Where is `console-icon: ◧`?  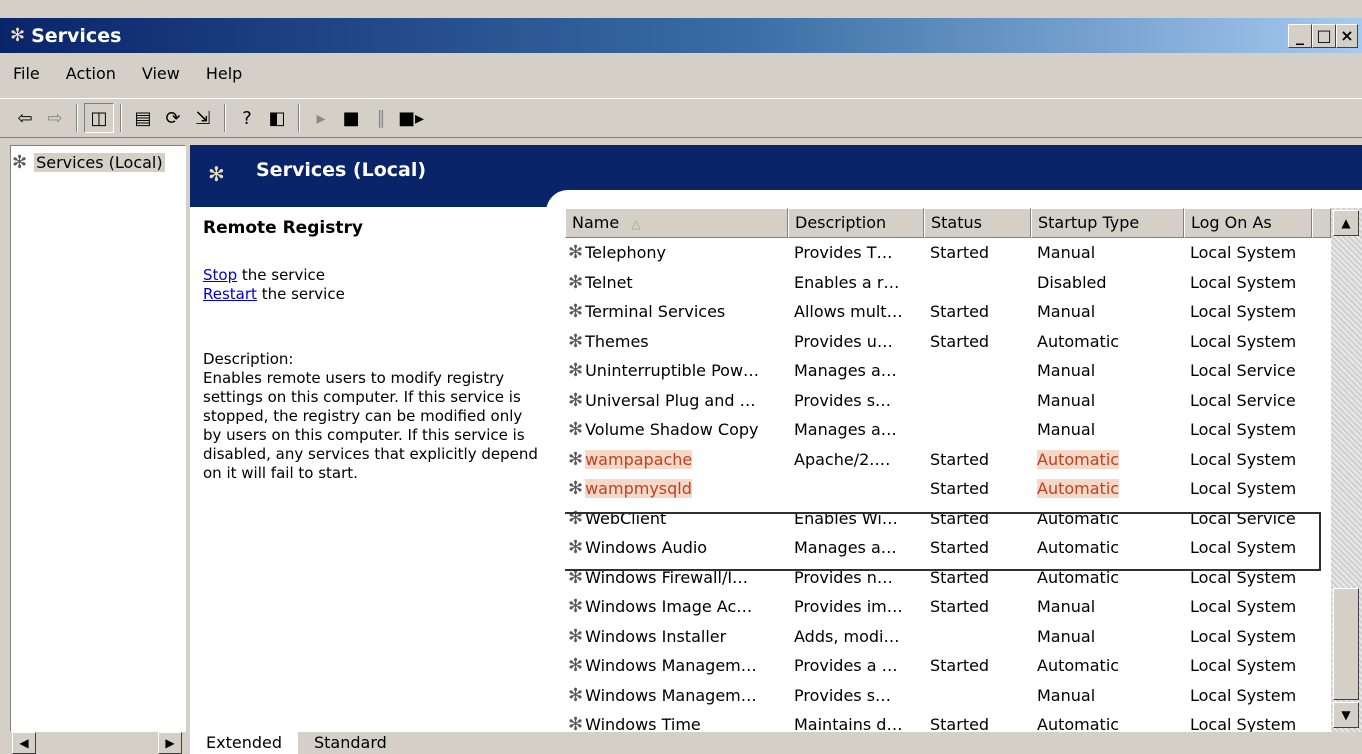 console-icon: ◧ is located at coordinates (277, 118).